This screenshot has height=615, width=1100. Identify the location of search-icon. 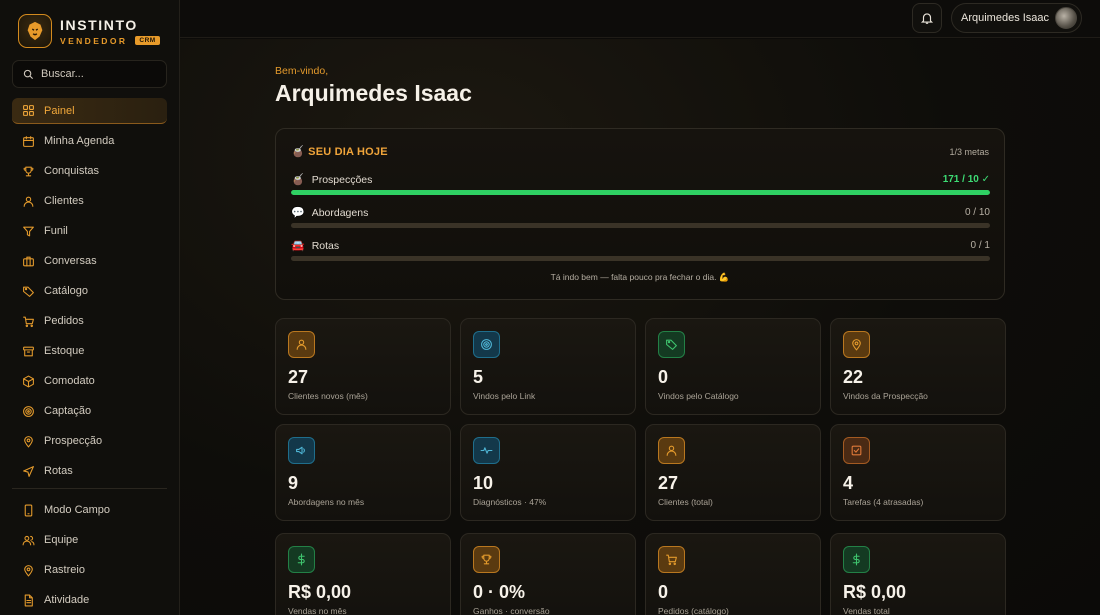
(28, 74).